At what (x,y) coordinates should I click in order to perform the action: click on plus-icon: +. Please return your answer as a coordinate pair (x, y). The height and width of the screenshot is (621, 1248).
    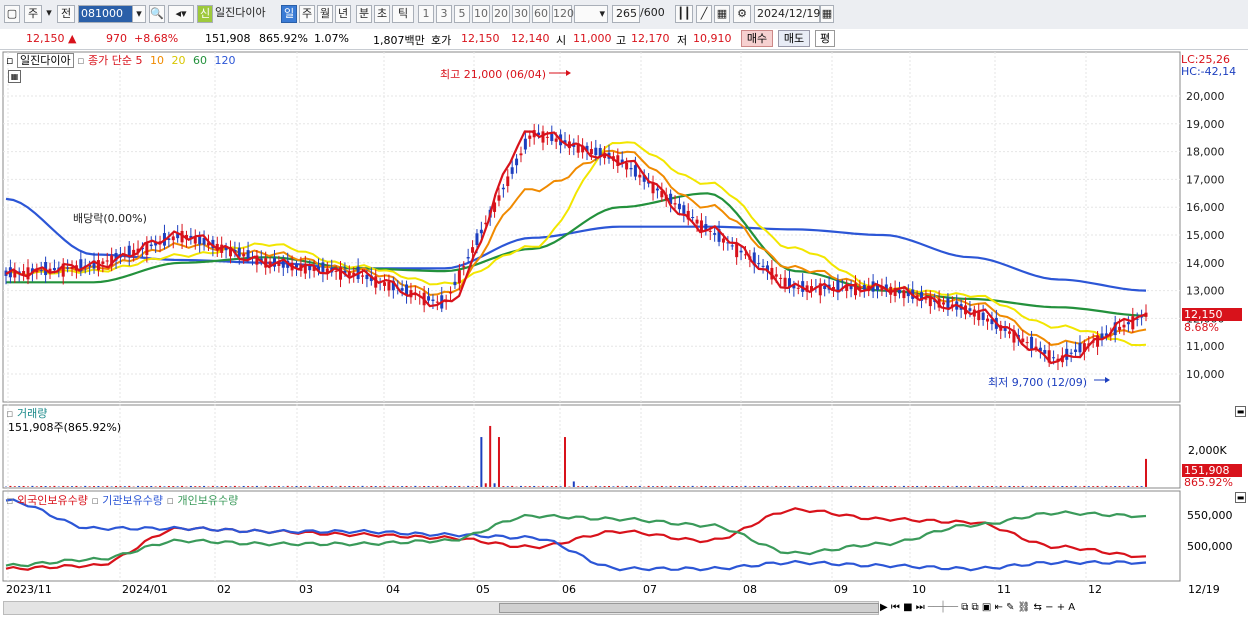
    Looking at the image, I should click on (1061, 607).